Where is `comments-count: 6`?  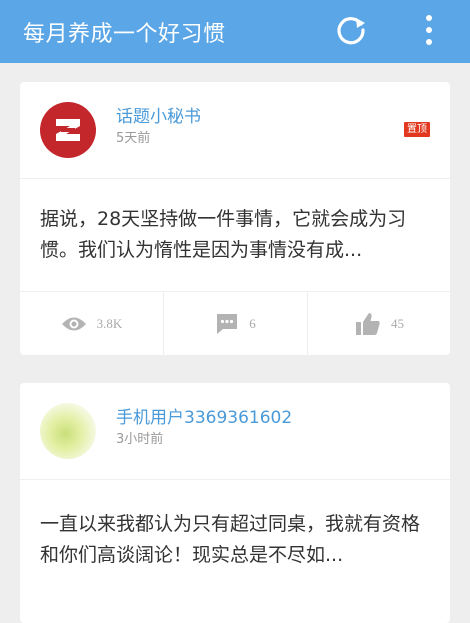 comments-count: 6 is located at coordinates (252, 323).